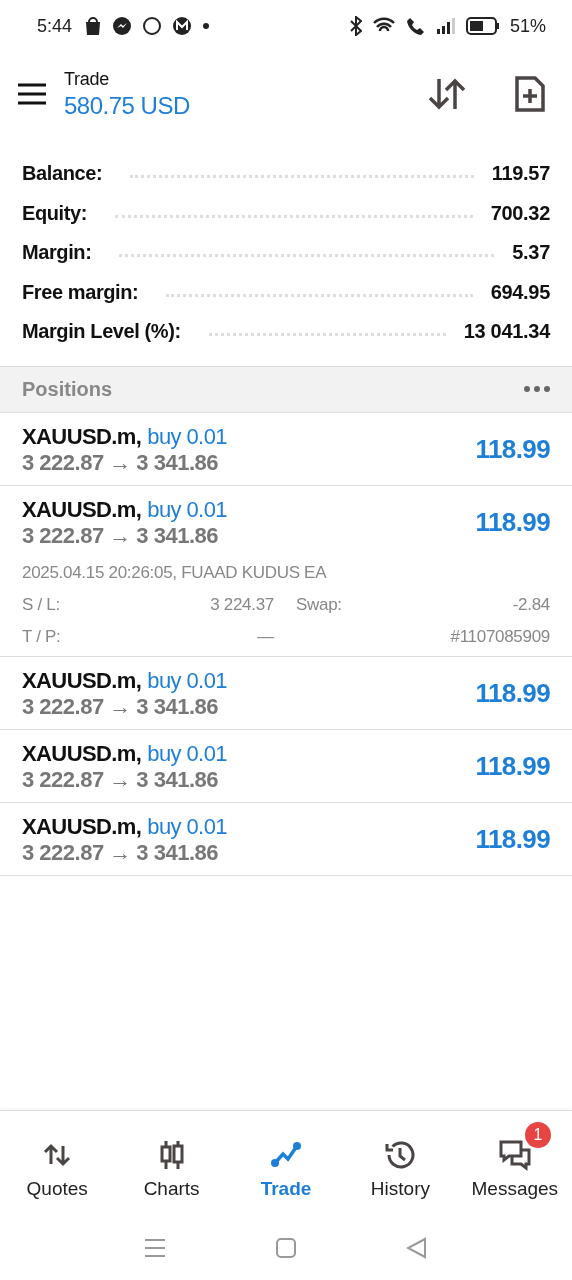  I want to click on battery-percent: 51%, so click(527, 26).